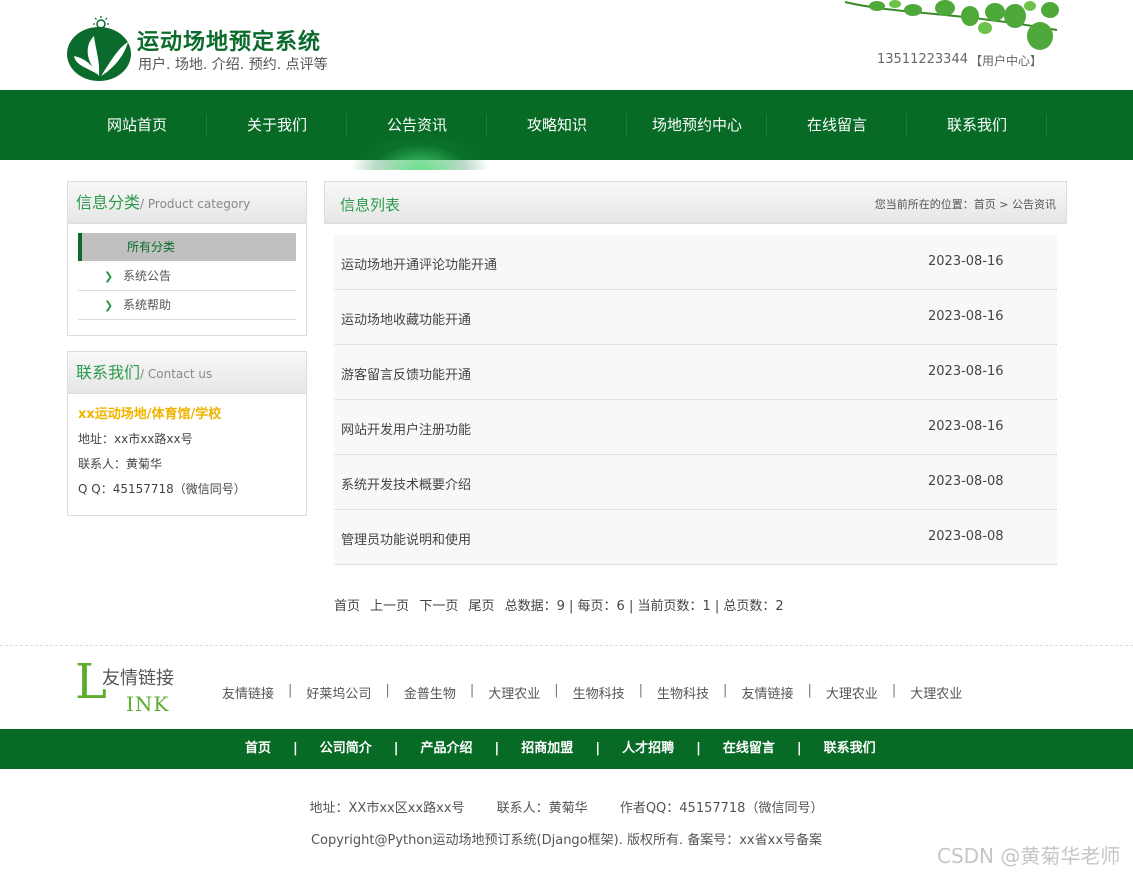 The height and width of the screenshot is (873, 1133). What do you see at coordinates (481, 606) in the screenshot?
I see `pager-last: 尾页` at bounding box center [481, 606].